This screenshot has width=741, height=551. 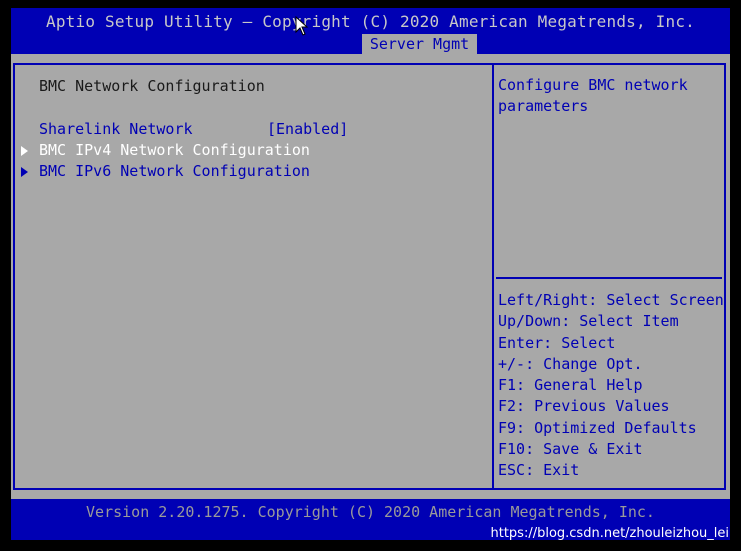 I want to click on key-hint: F9: Optimized Defaults, so click(x=597, y=427).